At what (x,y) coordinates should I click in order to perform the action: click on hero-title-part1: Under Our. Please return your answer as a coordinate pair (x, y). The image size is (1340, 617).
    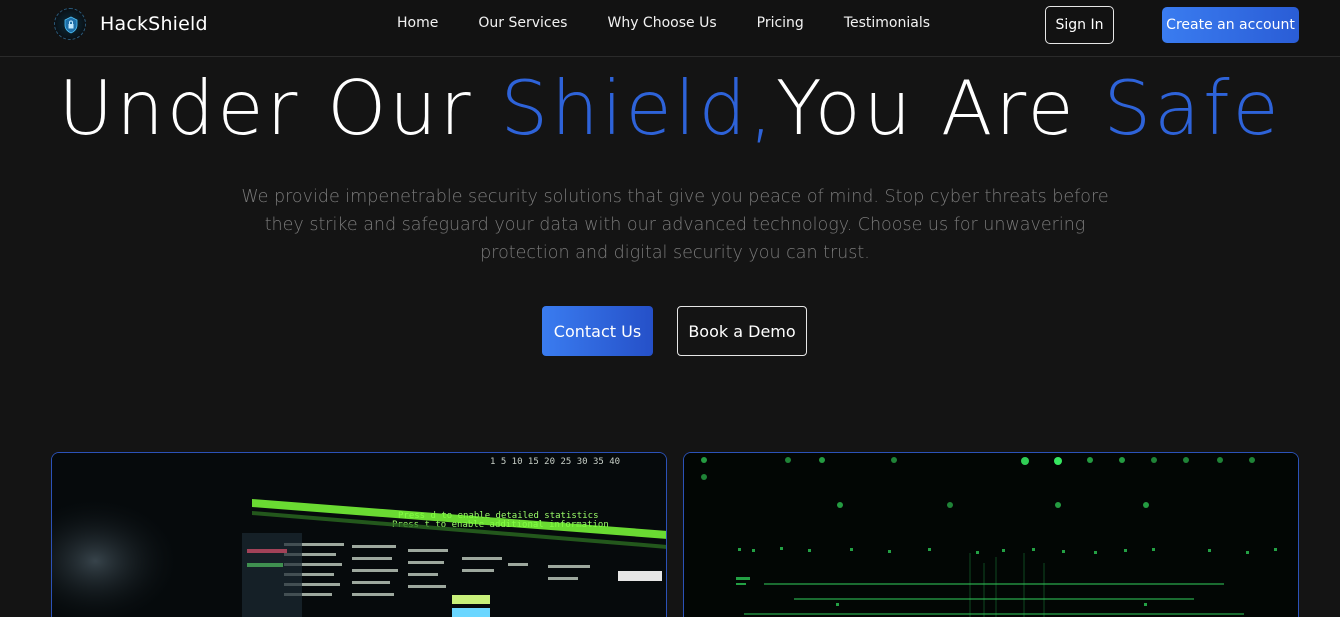
    Looking at the image, I should click on (279, 108).